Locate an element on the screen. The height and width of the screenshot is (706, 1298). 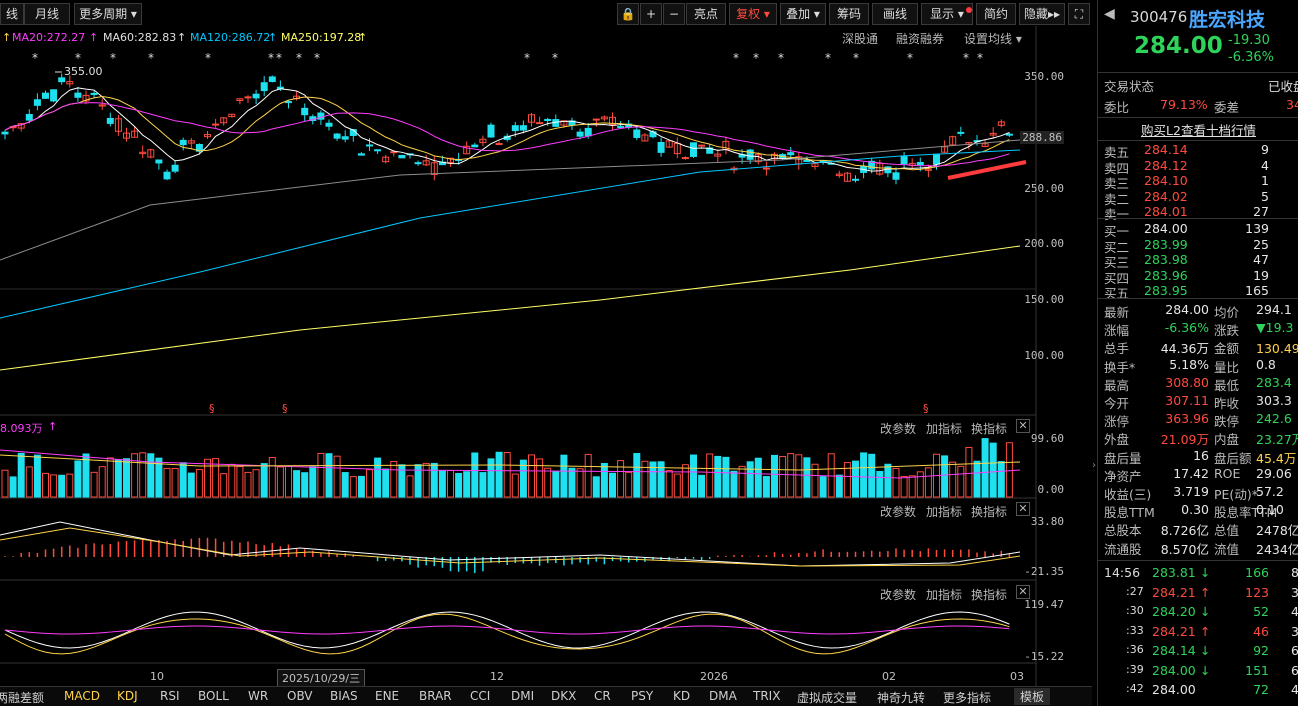
tick-row: 14:56 283.81 ↓ 166 8 is located at coordinates (1198, 574).